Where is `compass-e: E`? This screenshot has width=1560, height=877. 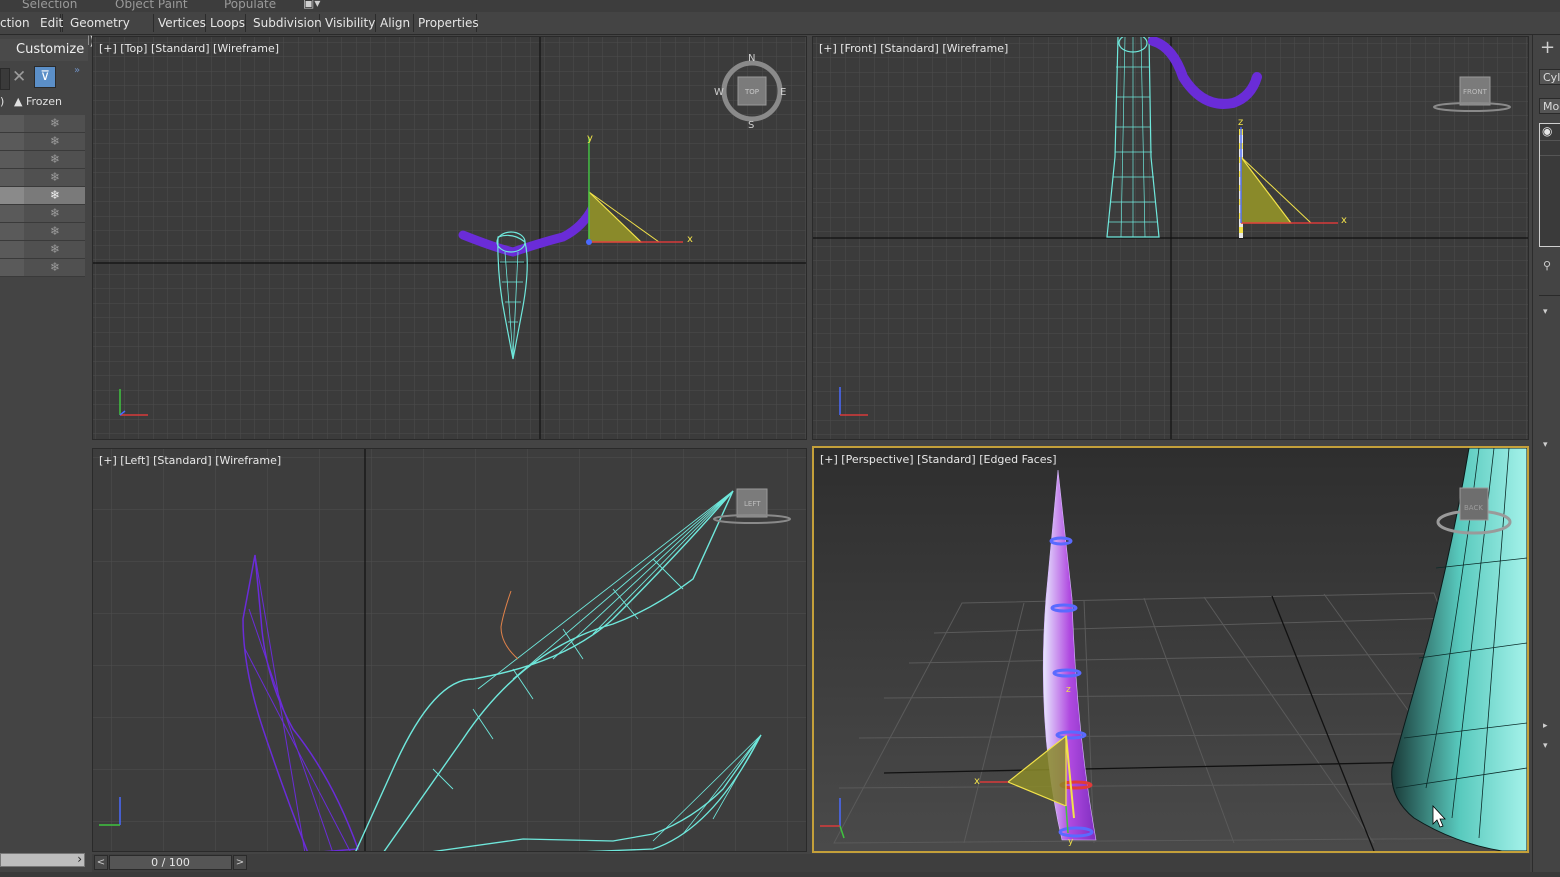 compass-e: E is located at coordinates (783, 92).